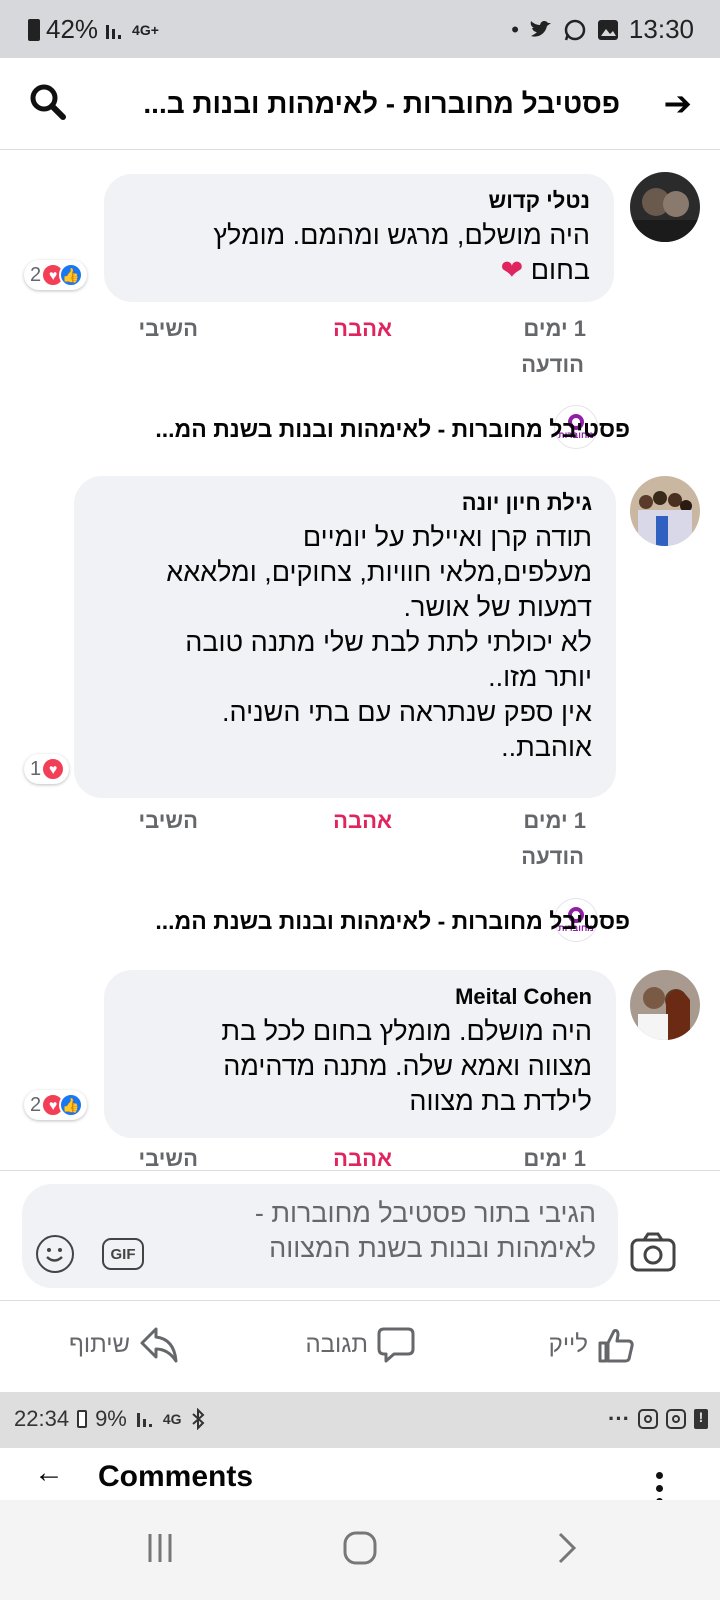 This screenshot has height=1600, width=720. I want to click on heart-reaction-icon: ♥, so click(53, 769).